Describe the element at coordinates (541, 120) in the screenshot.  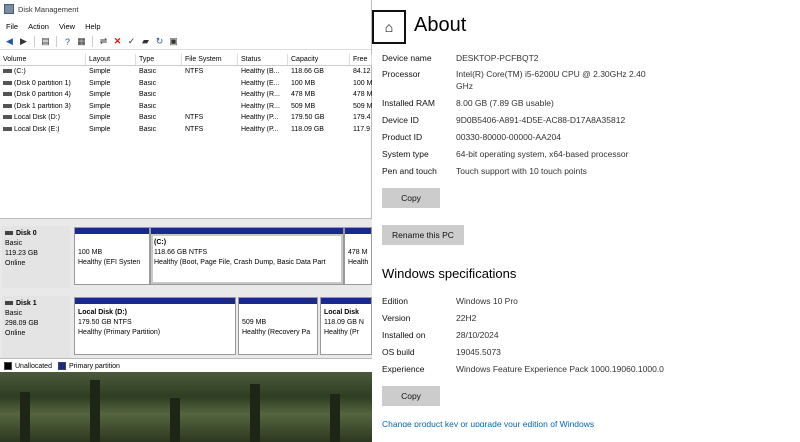
I see `spec-value: 9D0B5406-A891-4D5E-AC88-D17A8A35812` at that location.